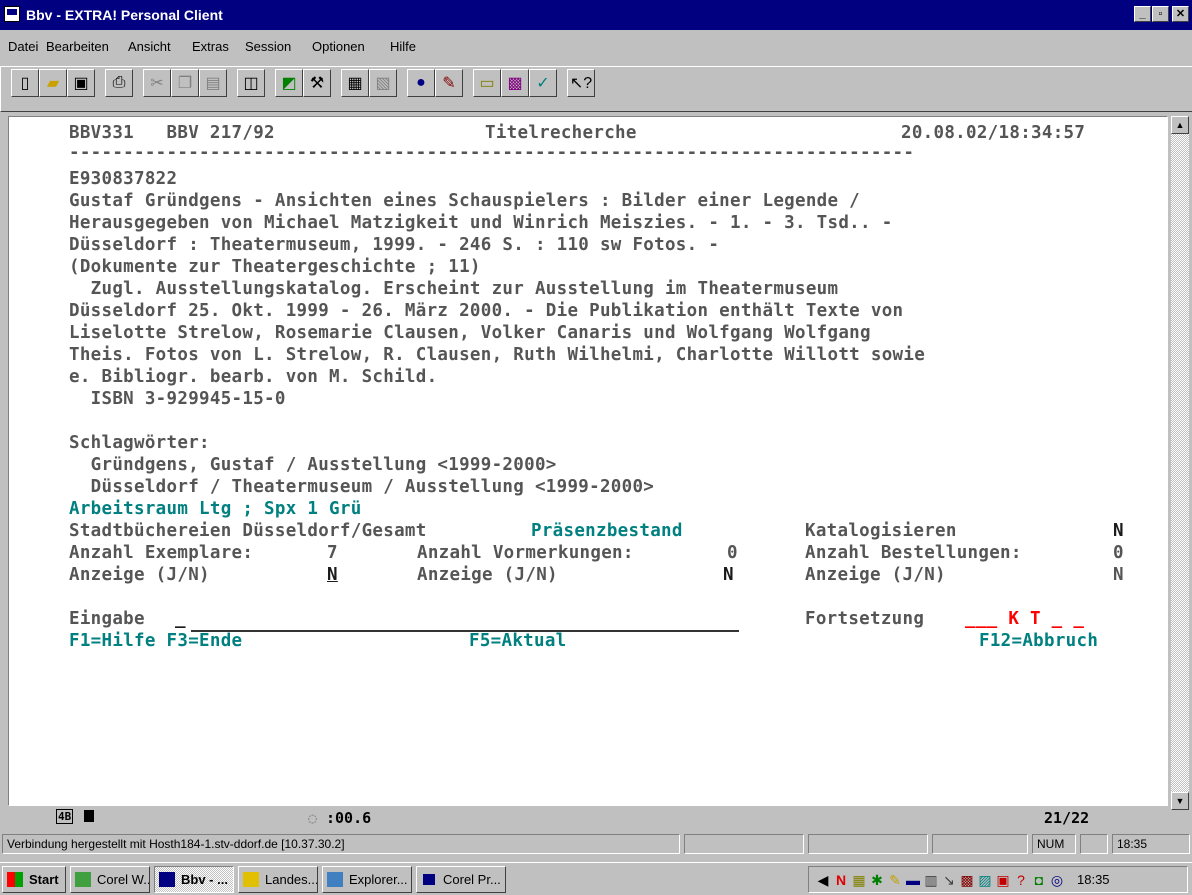  What do you see at coordinates (253, 377) in the screenshot?
I see `record-line: e. Bibliogr. bearb. von M. Schild.` at bounding box center [253, 377].